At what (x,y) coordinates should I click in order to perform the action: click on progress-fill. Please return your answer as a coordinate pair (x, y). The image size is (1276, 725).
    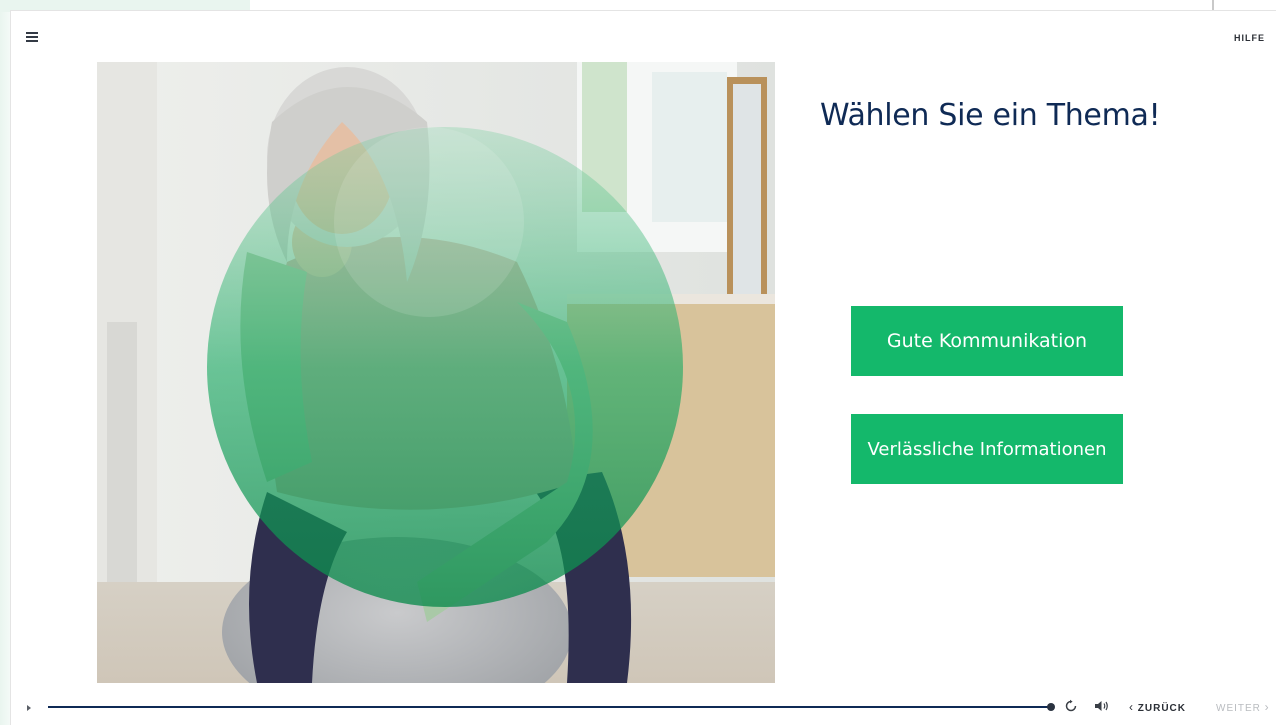
    Looking at the image, I should click on (549, 707).